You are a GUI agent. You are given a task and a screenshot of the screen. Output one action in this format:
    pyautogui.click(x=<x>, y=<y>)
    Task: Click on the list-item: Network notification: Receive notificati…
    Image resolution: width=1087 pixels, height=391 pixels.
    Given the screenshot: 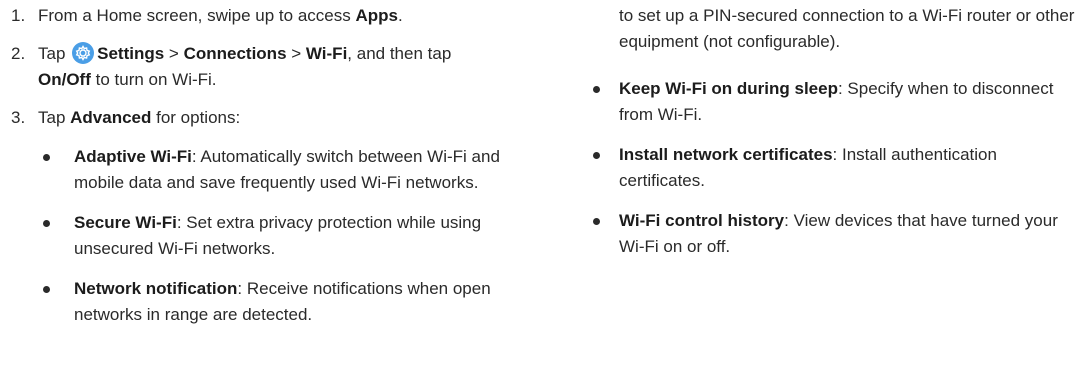 What is the action you would take?
    pyautogui.click(x=268, y=302)
    